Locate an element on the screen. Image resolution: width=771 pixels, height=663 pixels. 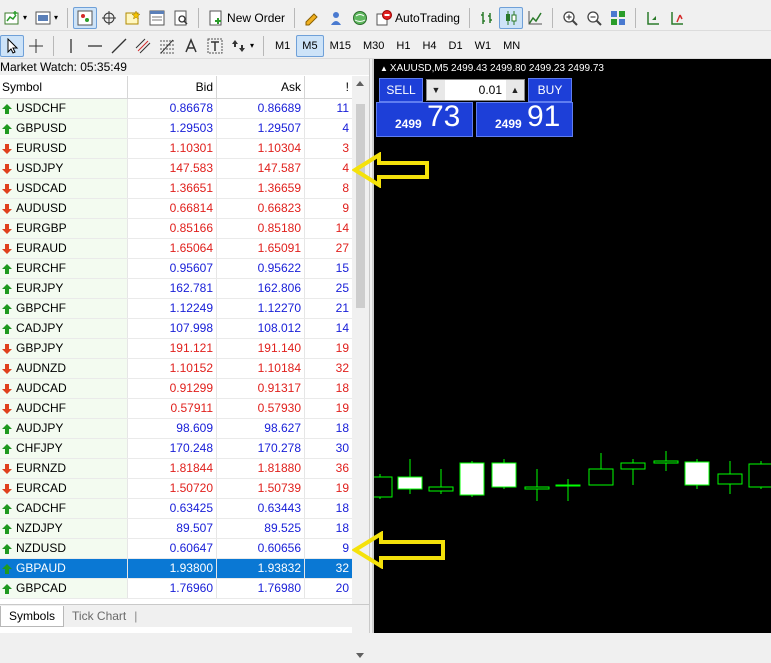
symbol-column-header: Symbol is located at coordinates (64, 87).